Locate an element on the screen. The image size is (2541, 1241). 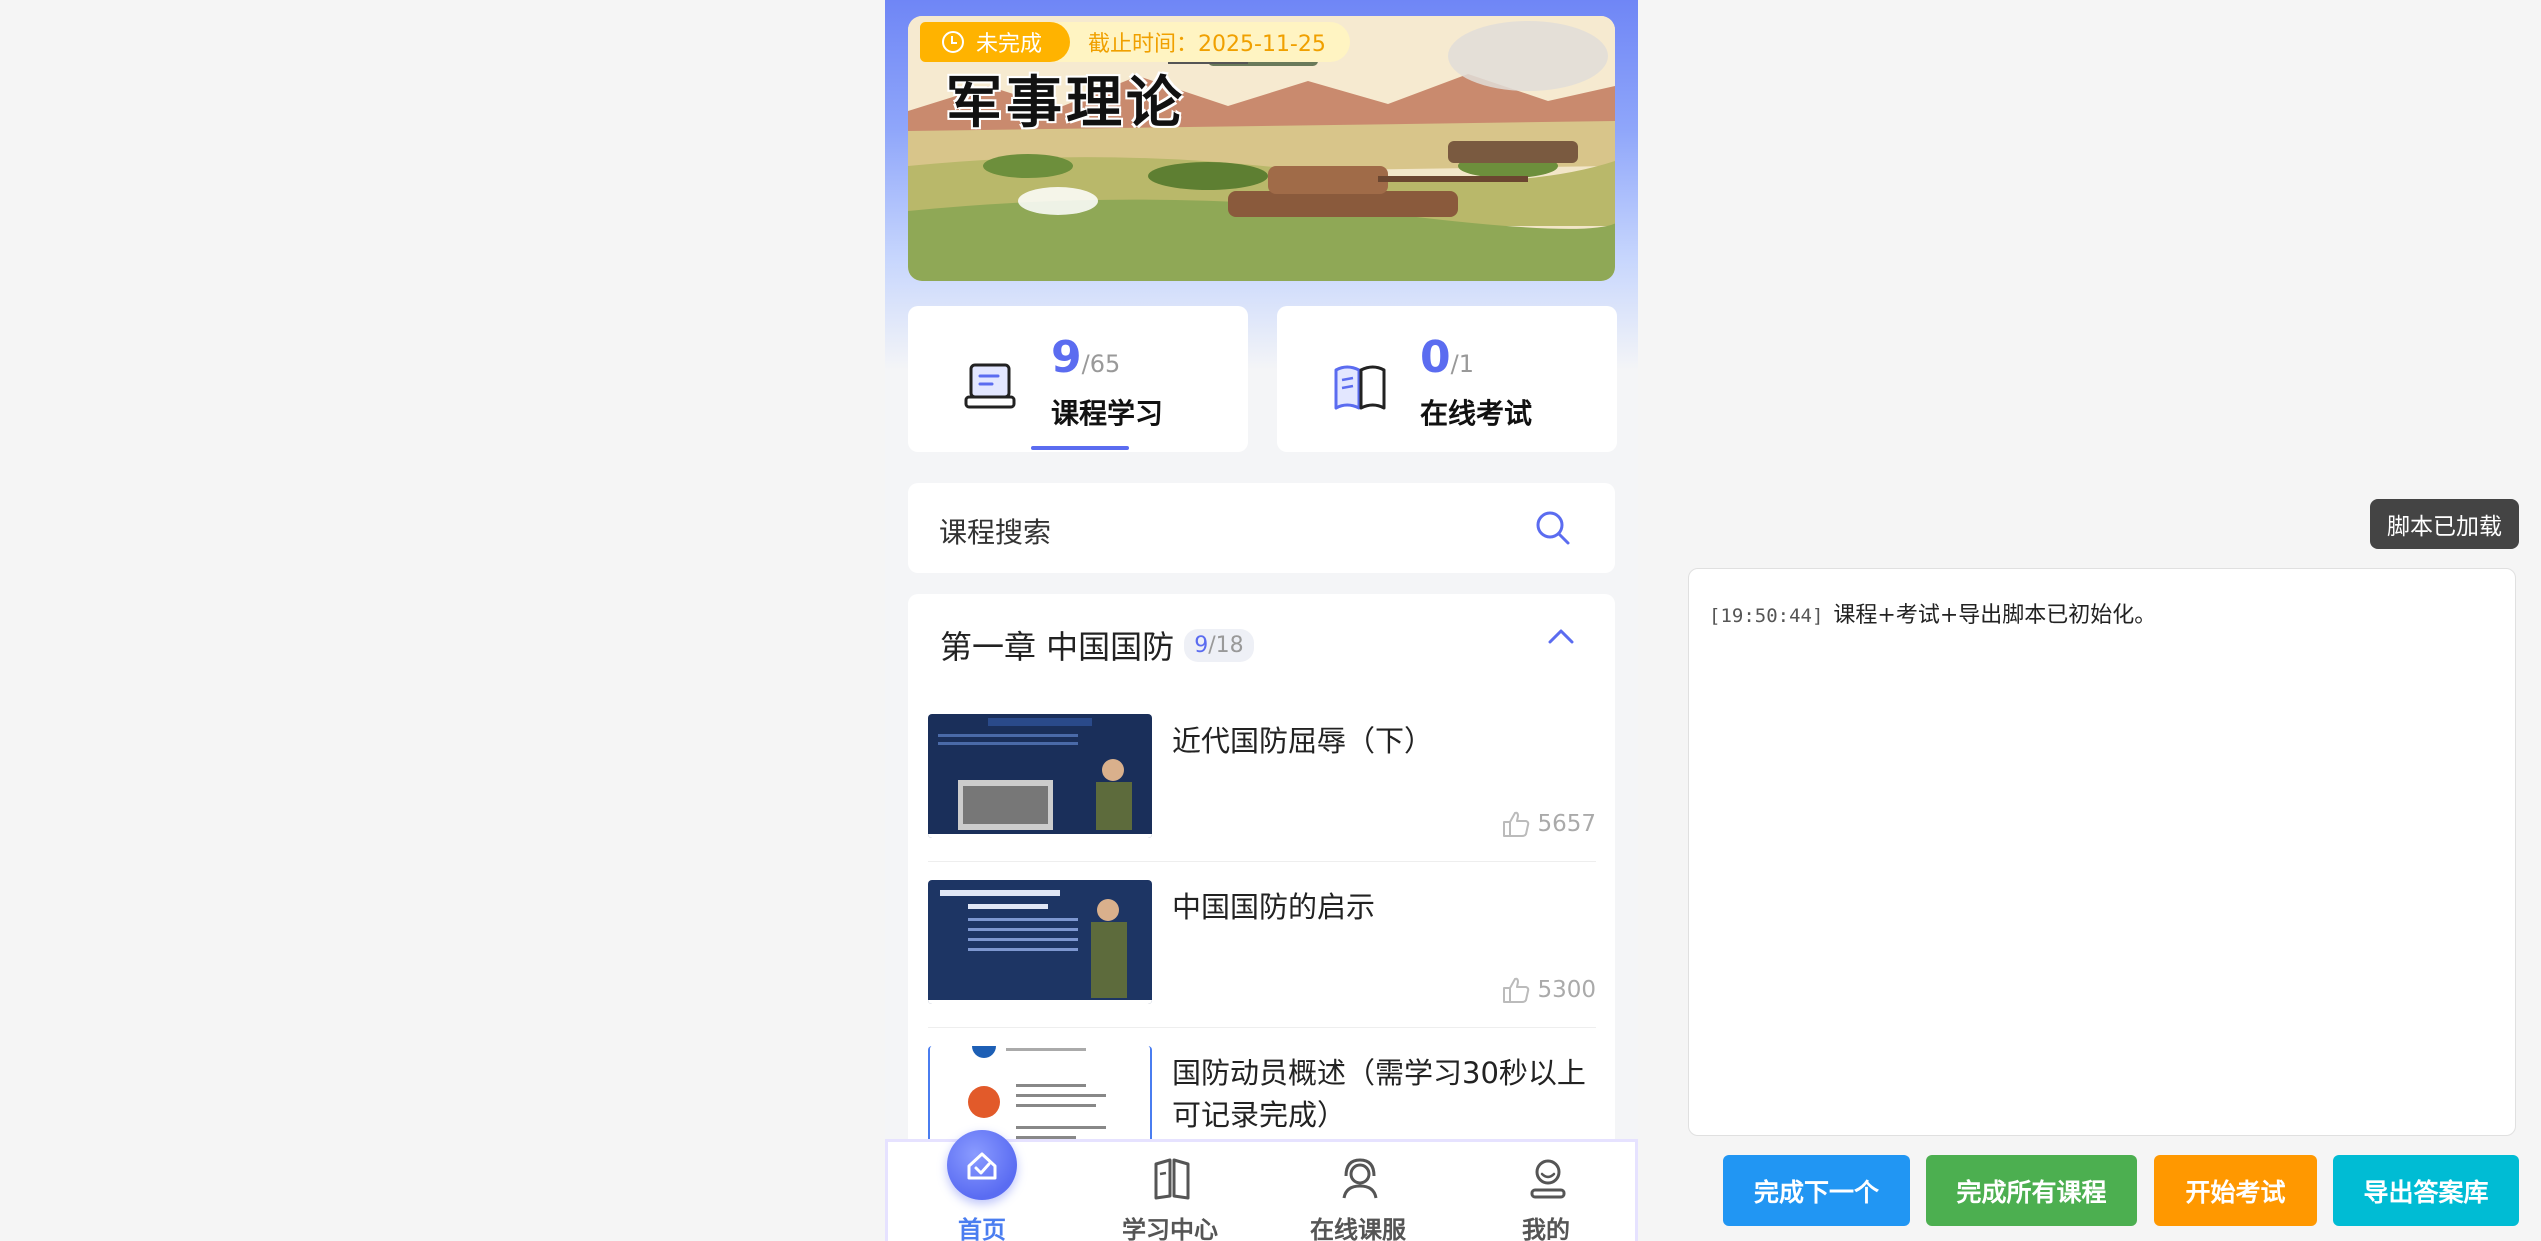
status-badge-label: 未完成 is located at coordinates (1009, 44).